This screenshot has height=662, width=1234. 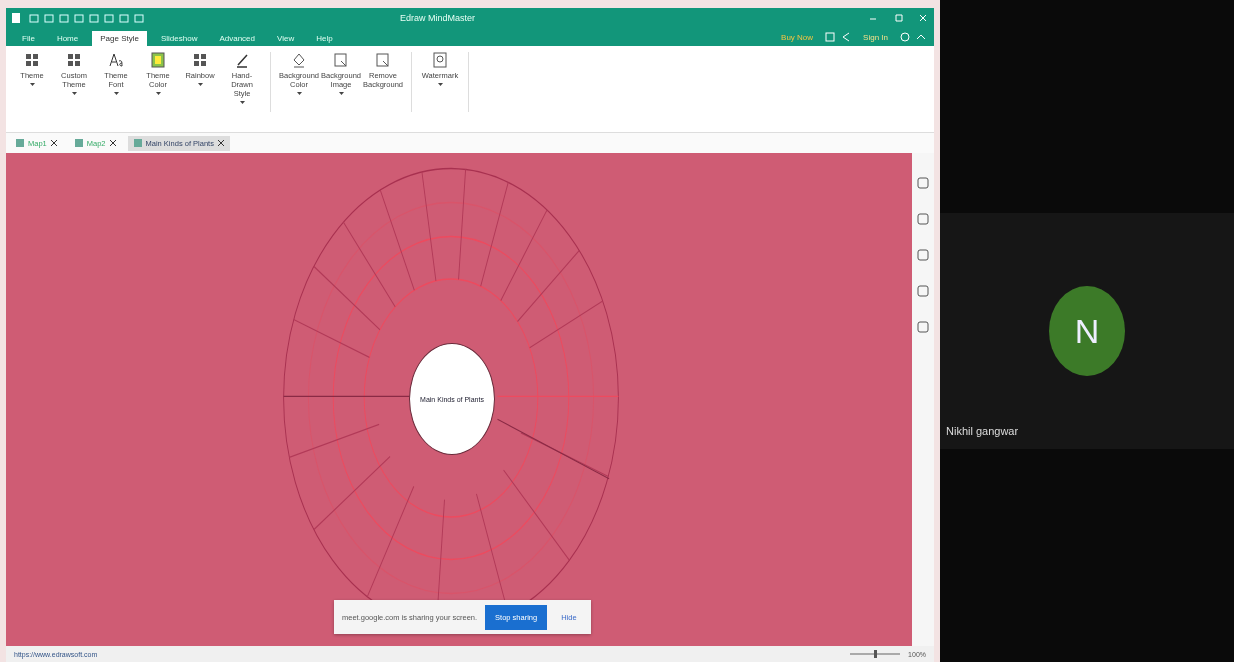 I want to click on window-controls-icon, so click(x=898, y=18).